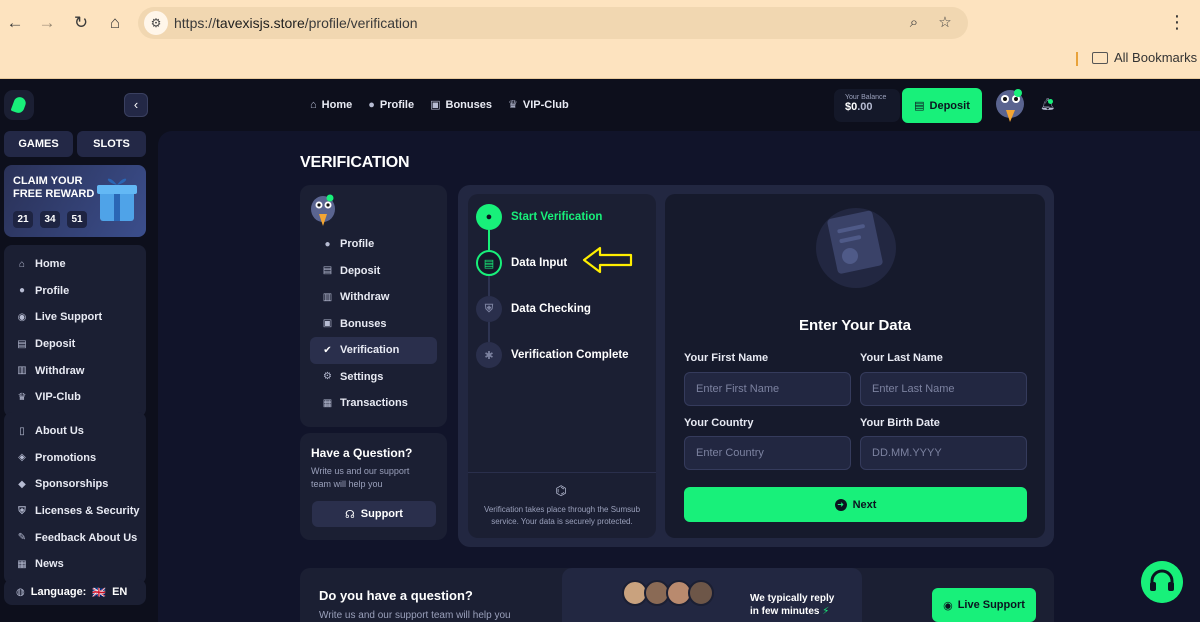  Describe the element at coordinates (867, 105) in the screenshot. I see `balance-display: Your Balance $0.00` at that location.